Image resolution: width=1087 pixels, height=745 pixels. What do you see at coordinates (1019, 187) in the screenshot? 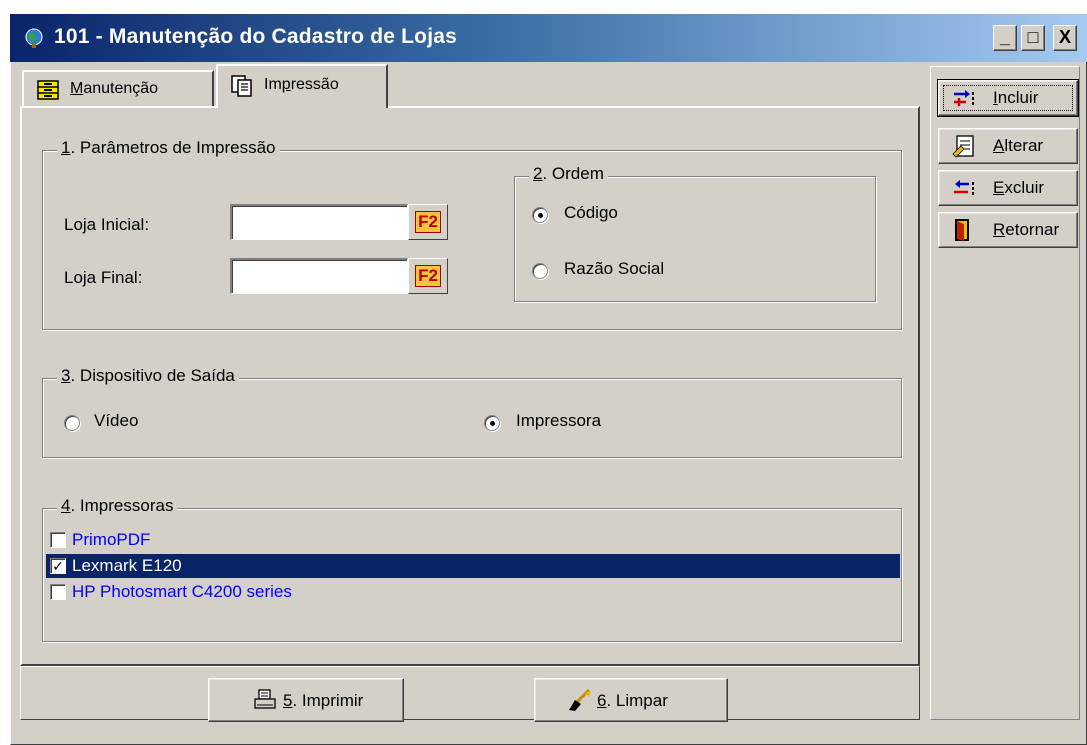
I see `excluir-label: Excluir` at bounding box center [1019, 187].